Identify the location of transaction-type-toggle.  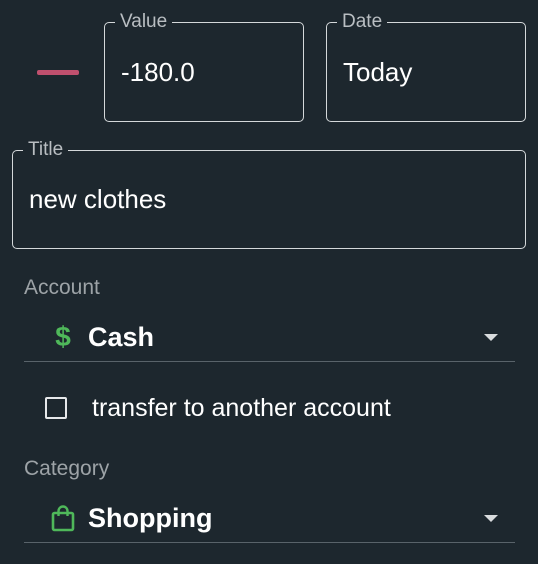
(58, 72).